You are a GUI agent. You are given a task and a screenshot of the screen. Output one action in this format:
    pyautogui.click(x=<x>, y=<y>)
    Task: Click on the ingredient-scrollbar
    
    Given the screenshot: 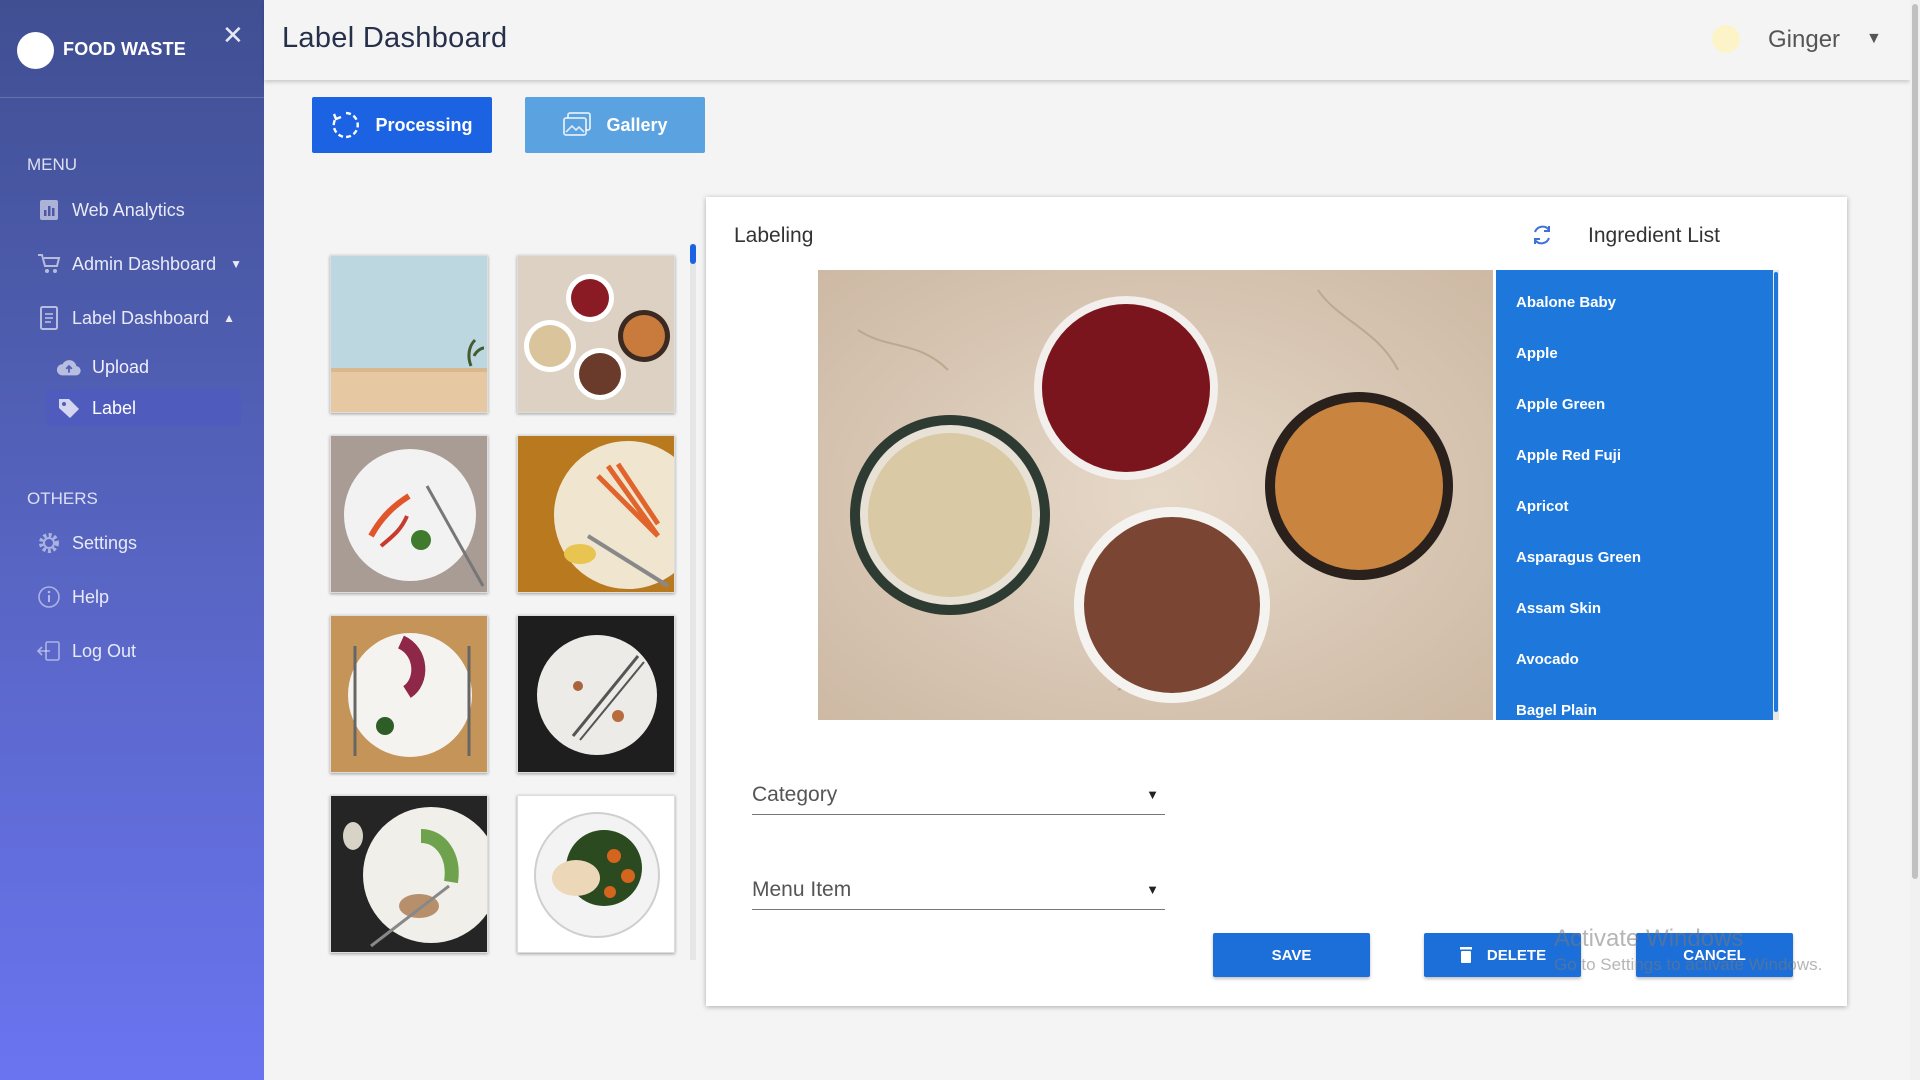 What is the action you would take?
    pyautogui.click(x=1776, y=495)
    